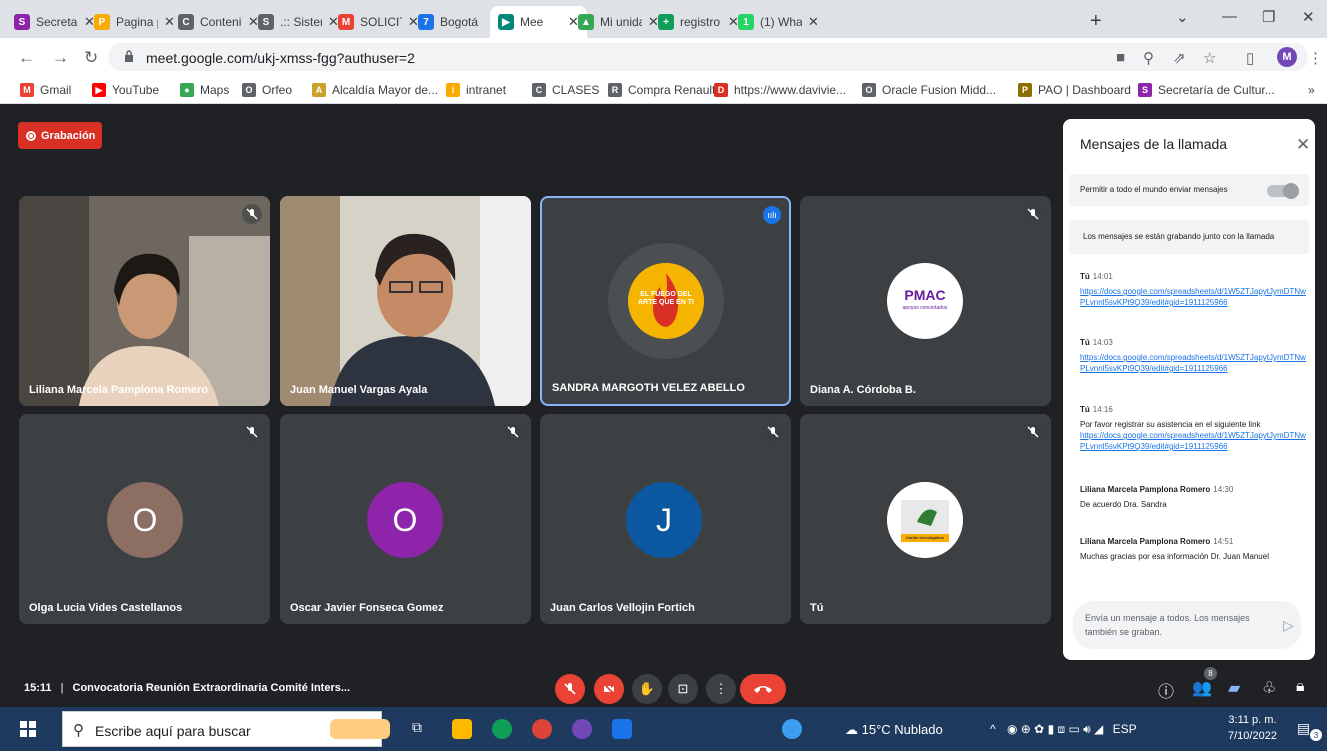 The width and height of the screenshot is (1327, 751). I want to click on bookmark-favicon-icon: D, so click(721, 90).